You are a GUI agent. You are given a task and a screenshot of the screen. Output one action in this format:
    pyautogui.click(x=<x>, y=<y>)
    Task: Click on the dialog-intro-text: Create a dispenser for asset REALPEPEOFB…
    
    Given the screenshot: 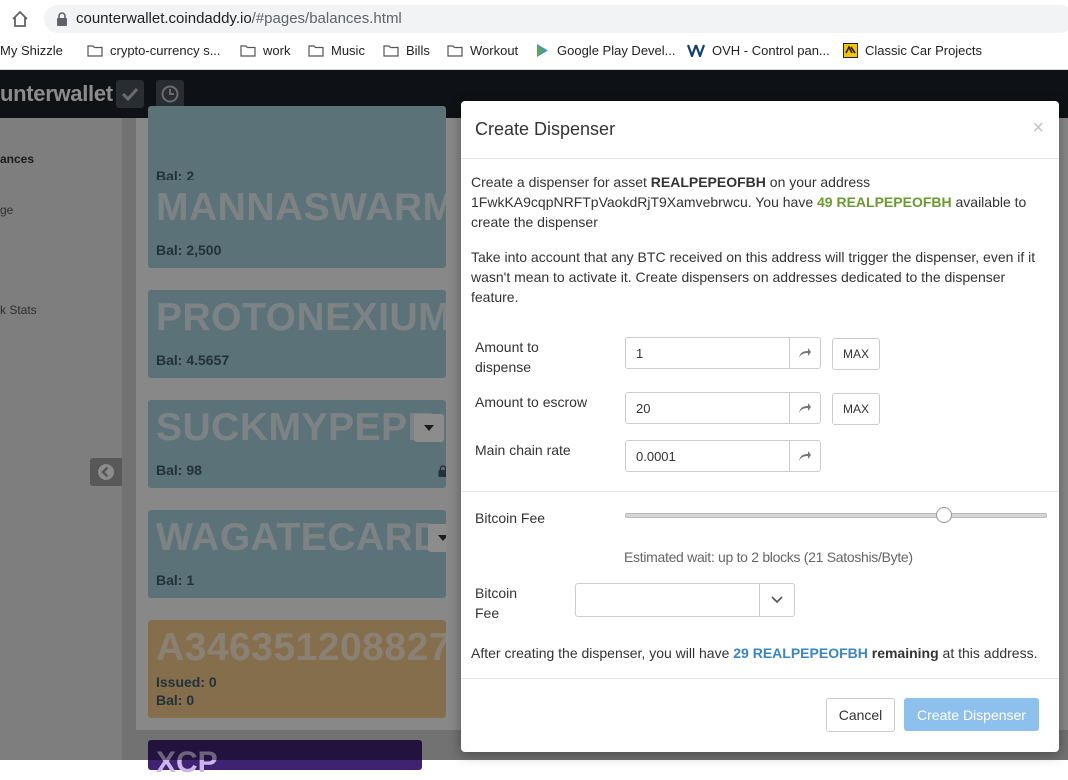 What is the action you would take?
    pyautogui.click(x=749, y=202)
    